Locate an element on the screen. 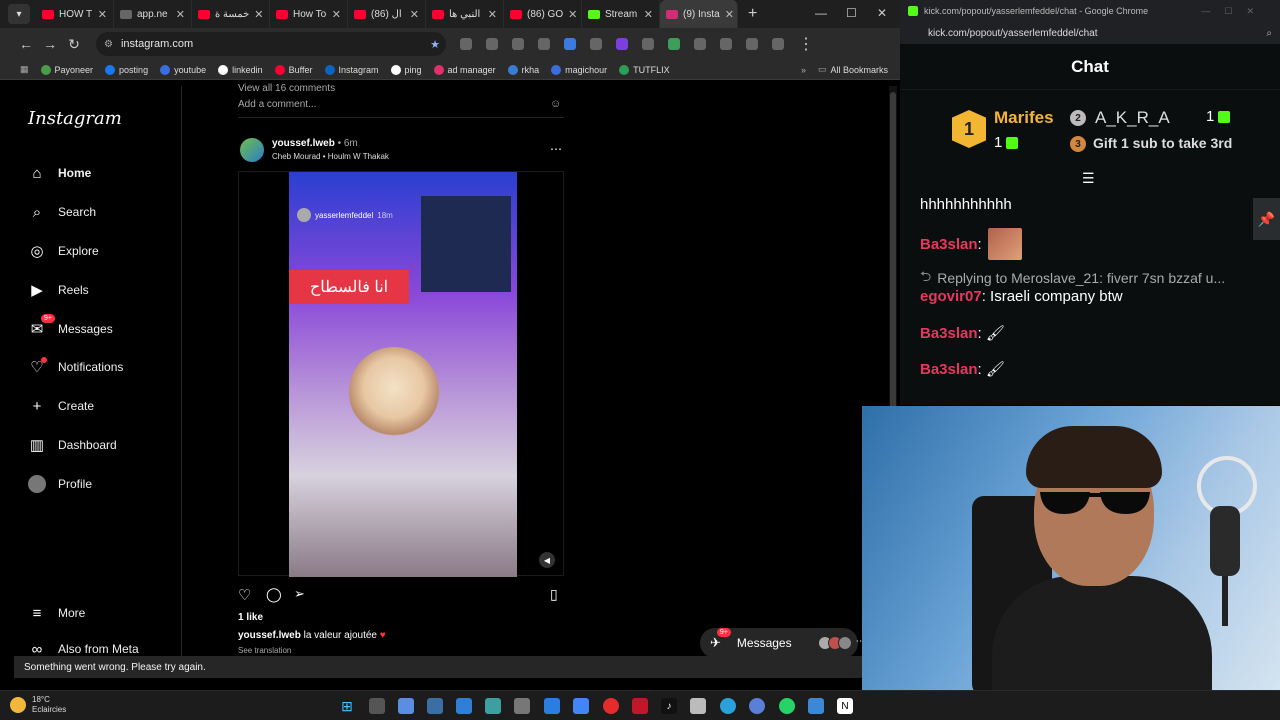  bookmark-item: rkha is located at coordinates (523, 69).